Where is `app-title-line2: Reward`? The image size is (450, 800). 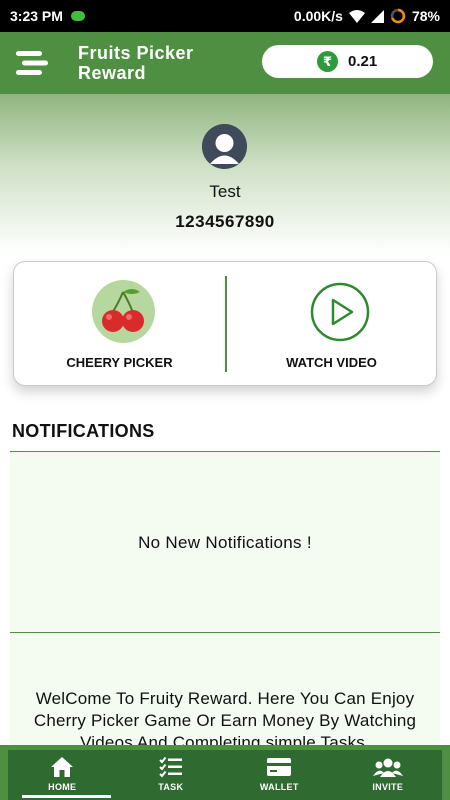
app-title-line2: Reward is located at coordinates (112, 73).